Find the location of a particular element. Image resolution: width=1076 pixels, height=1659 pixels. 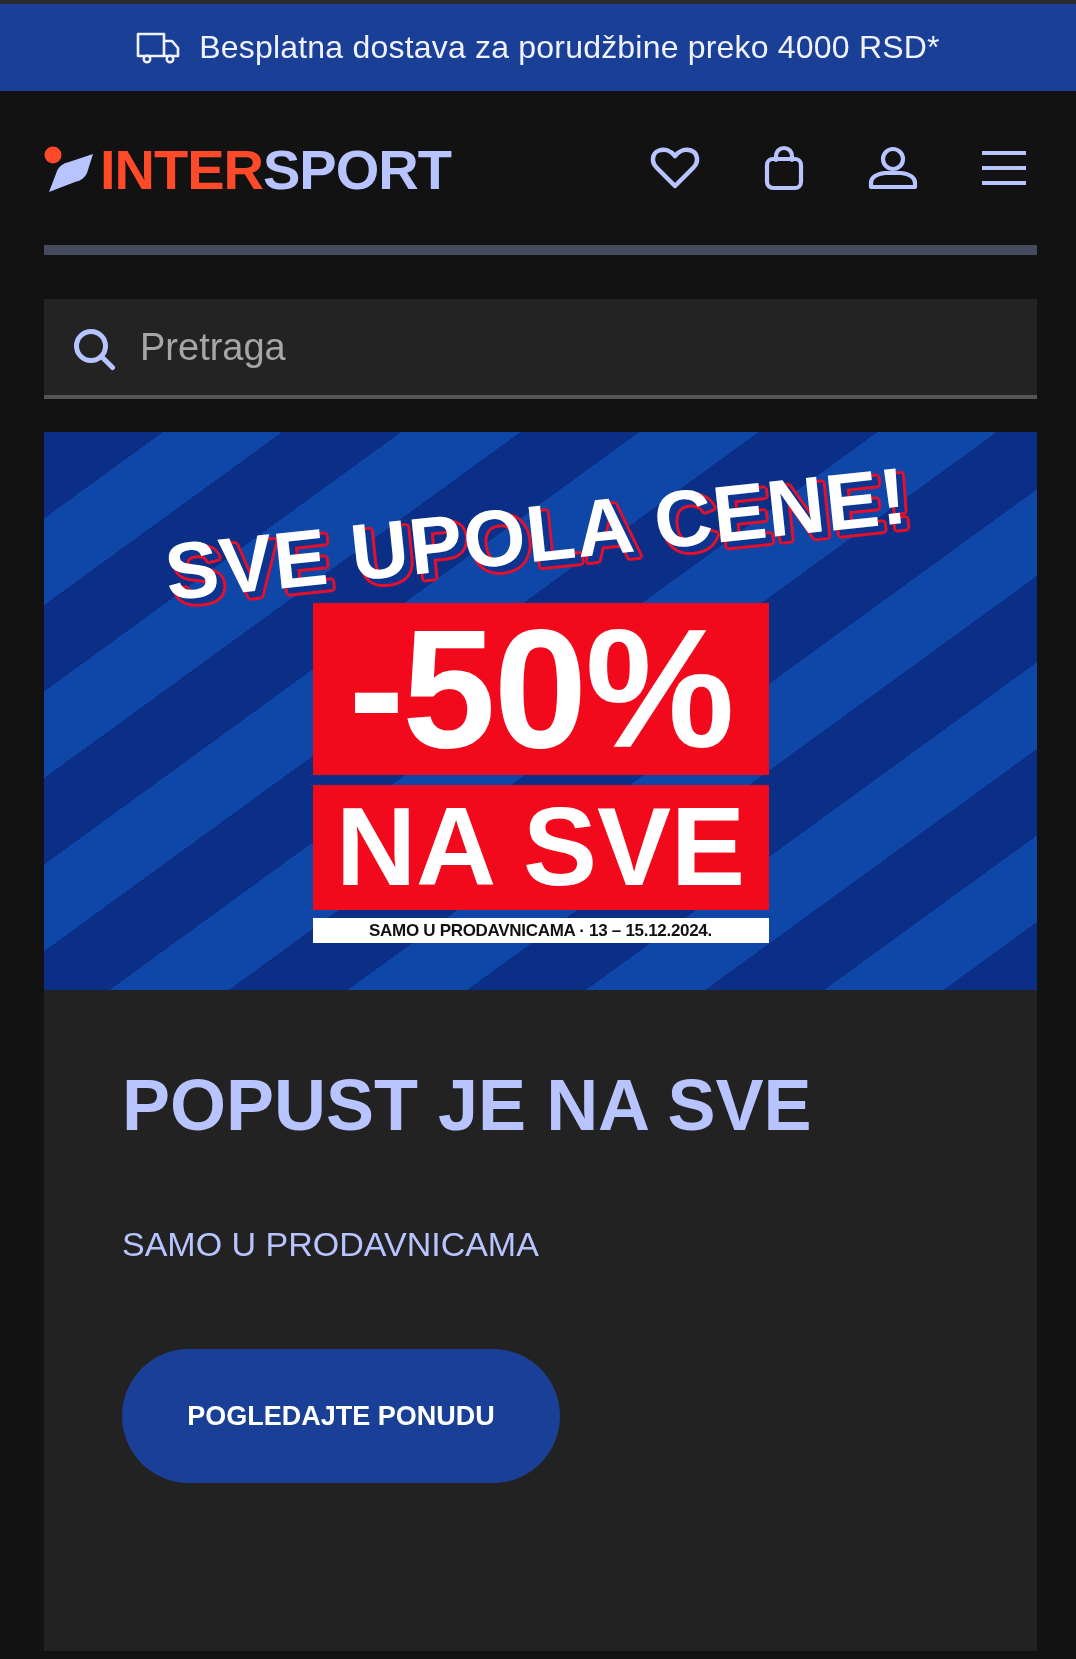

discount-label: -50% is located at coordinates (540, 689).